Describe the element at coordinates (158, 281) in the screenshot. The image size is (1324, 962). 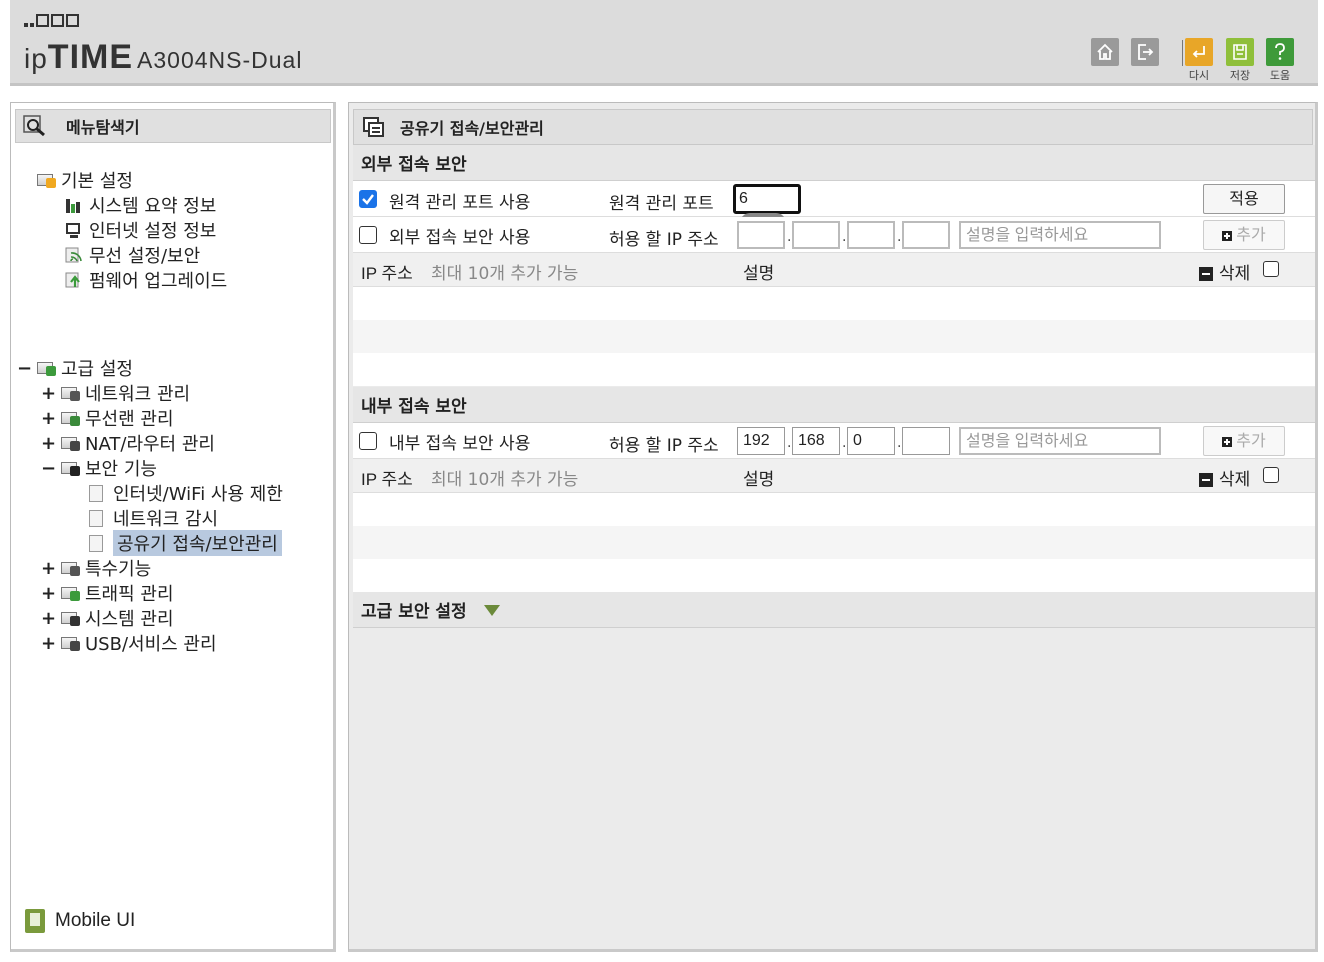
I see `tree-label: 펌웨어 업그레이드` at that location.